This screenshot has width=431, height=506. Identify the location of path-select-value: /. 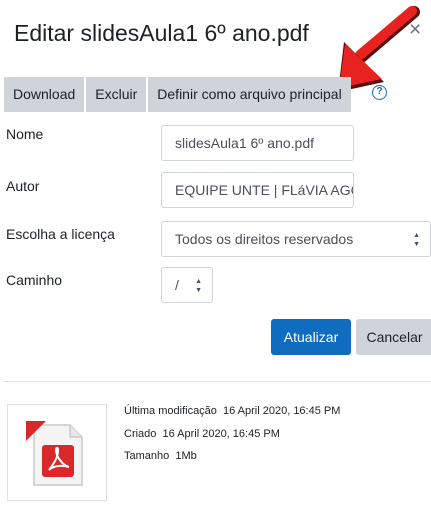
(177, 285).